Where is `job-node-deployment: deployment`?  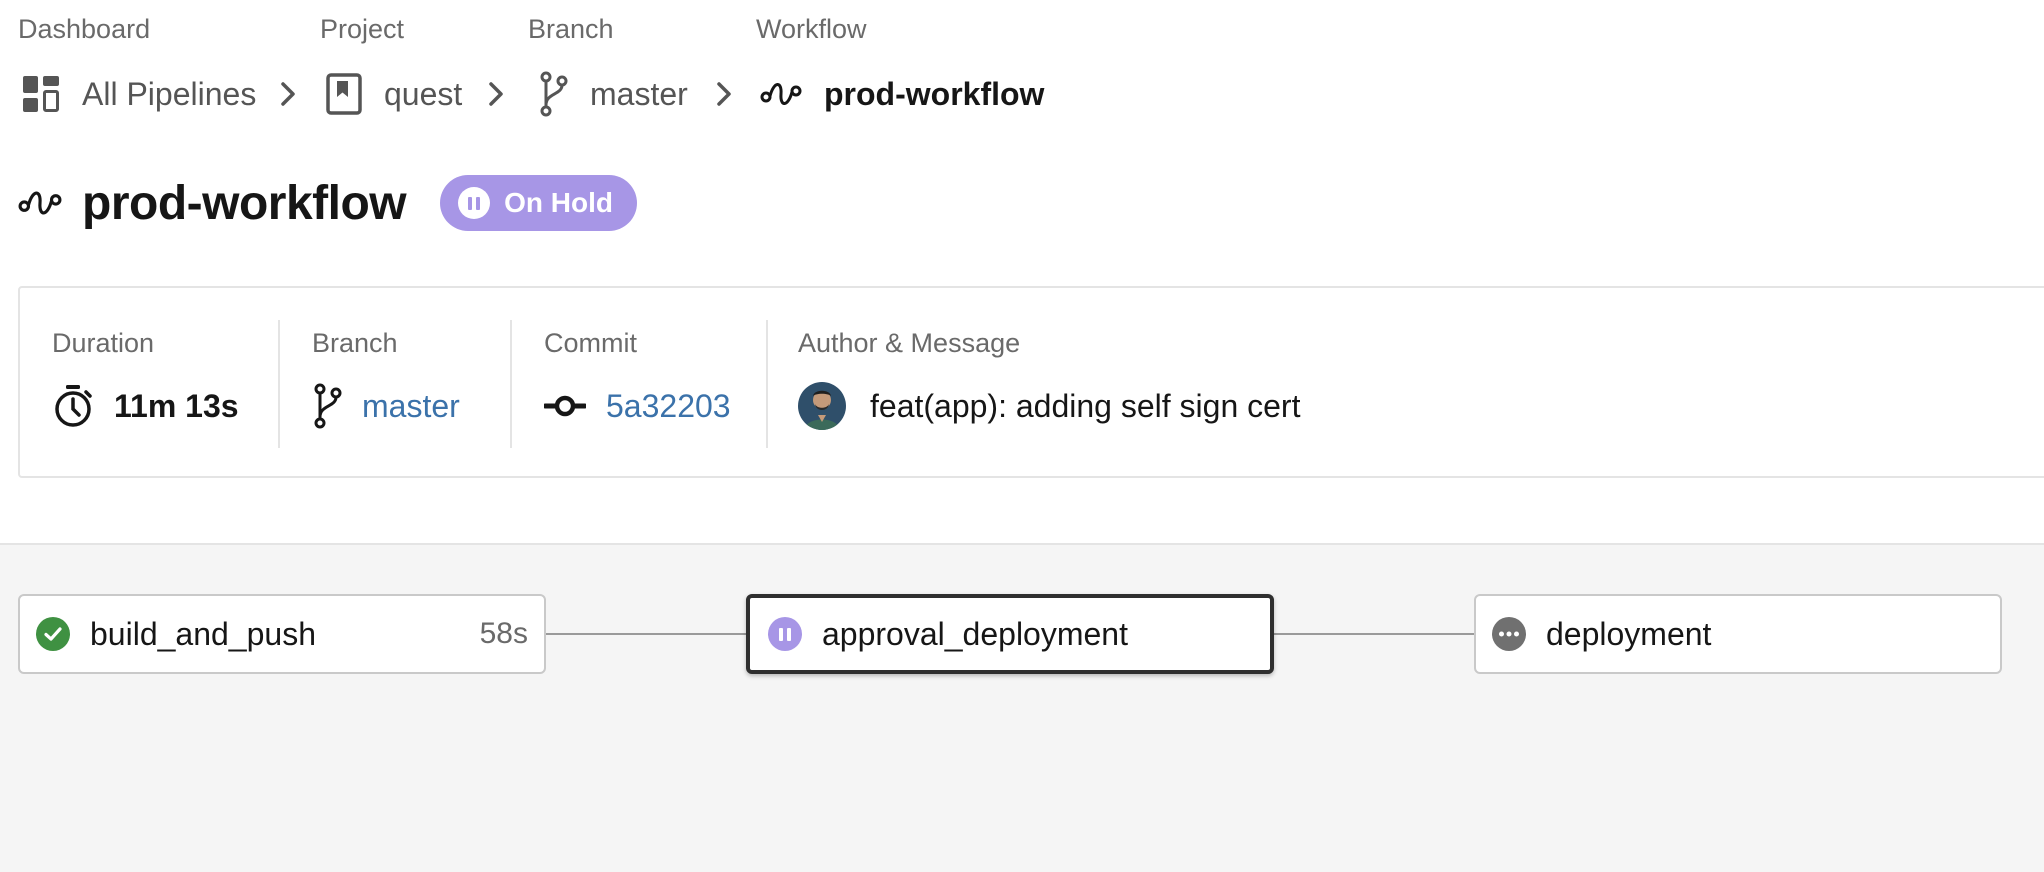 job-node-deployment: deployment is located at coordinates (1738, 634).